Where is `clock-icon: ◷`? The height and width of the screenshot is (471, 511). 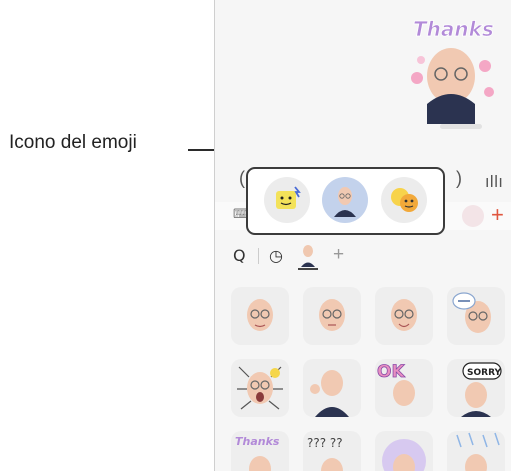
clock-icon: ◷ is located at coordinates (276, 255).